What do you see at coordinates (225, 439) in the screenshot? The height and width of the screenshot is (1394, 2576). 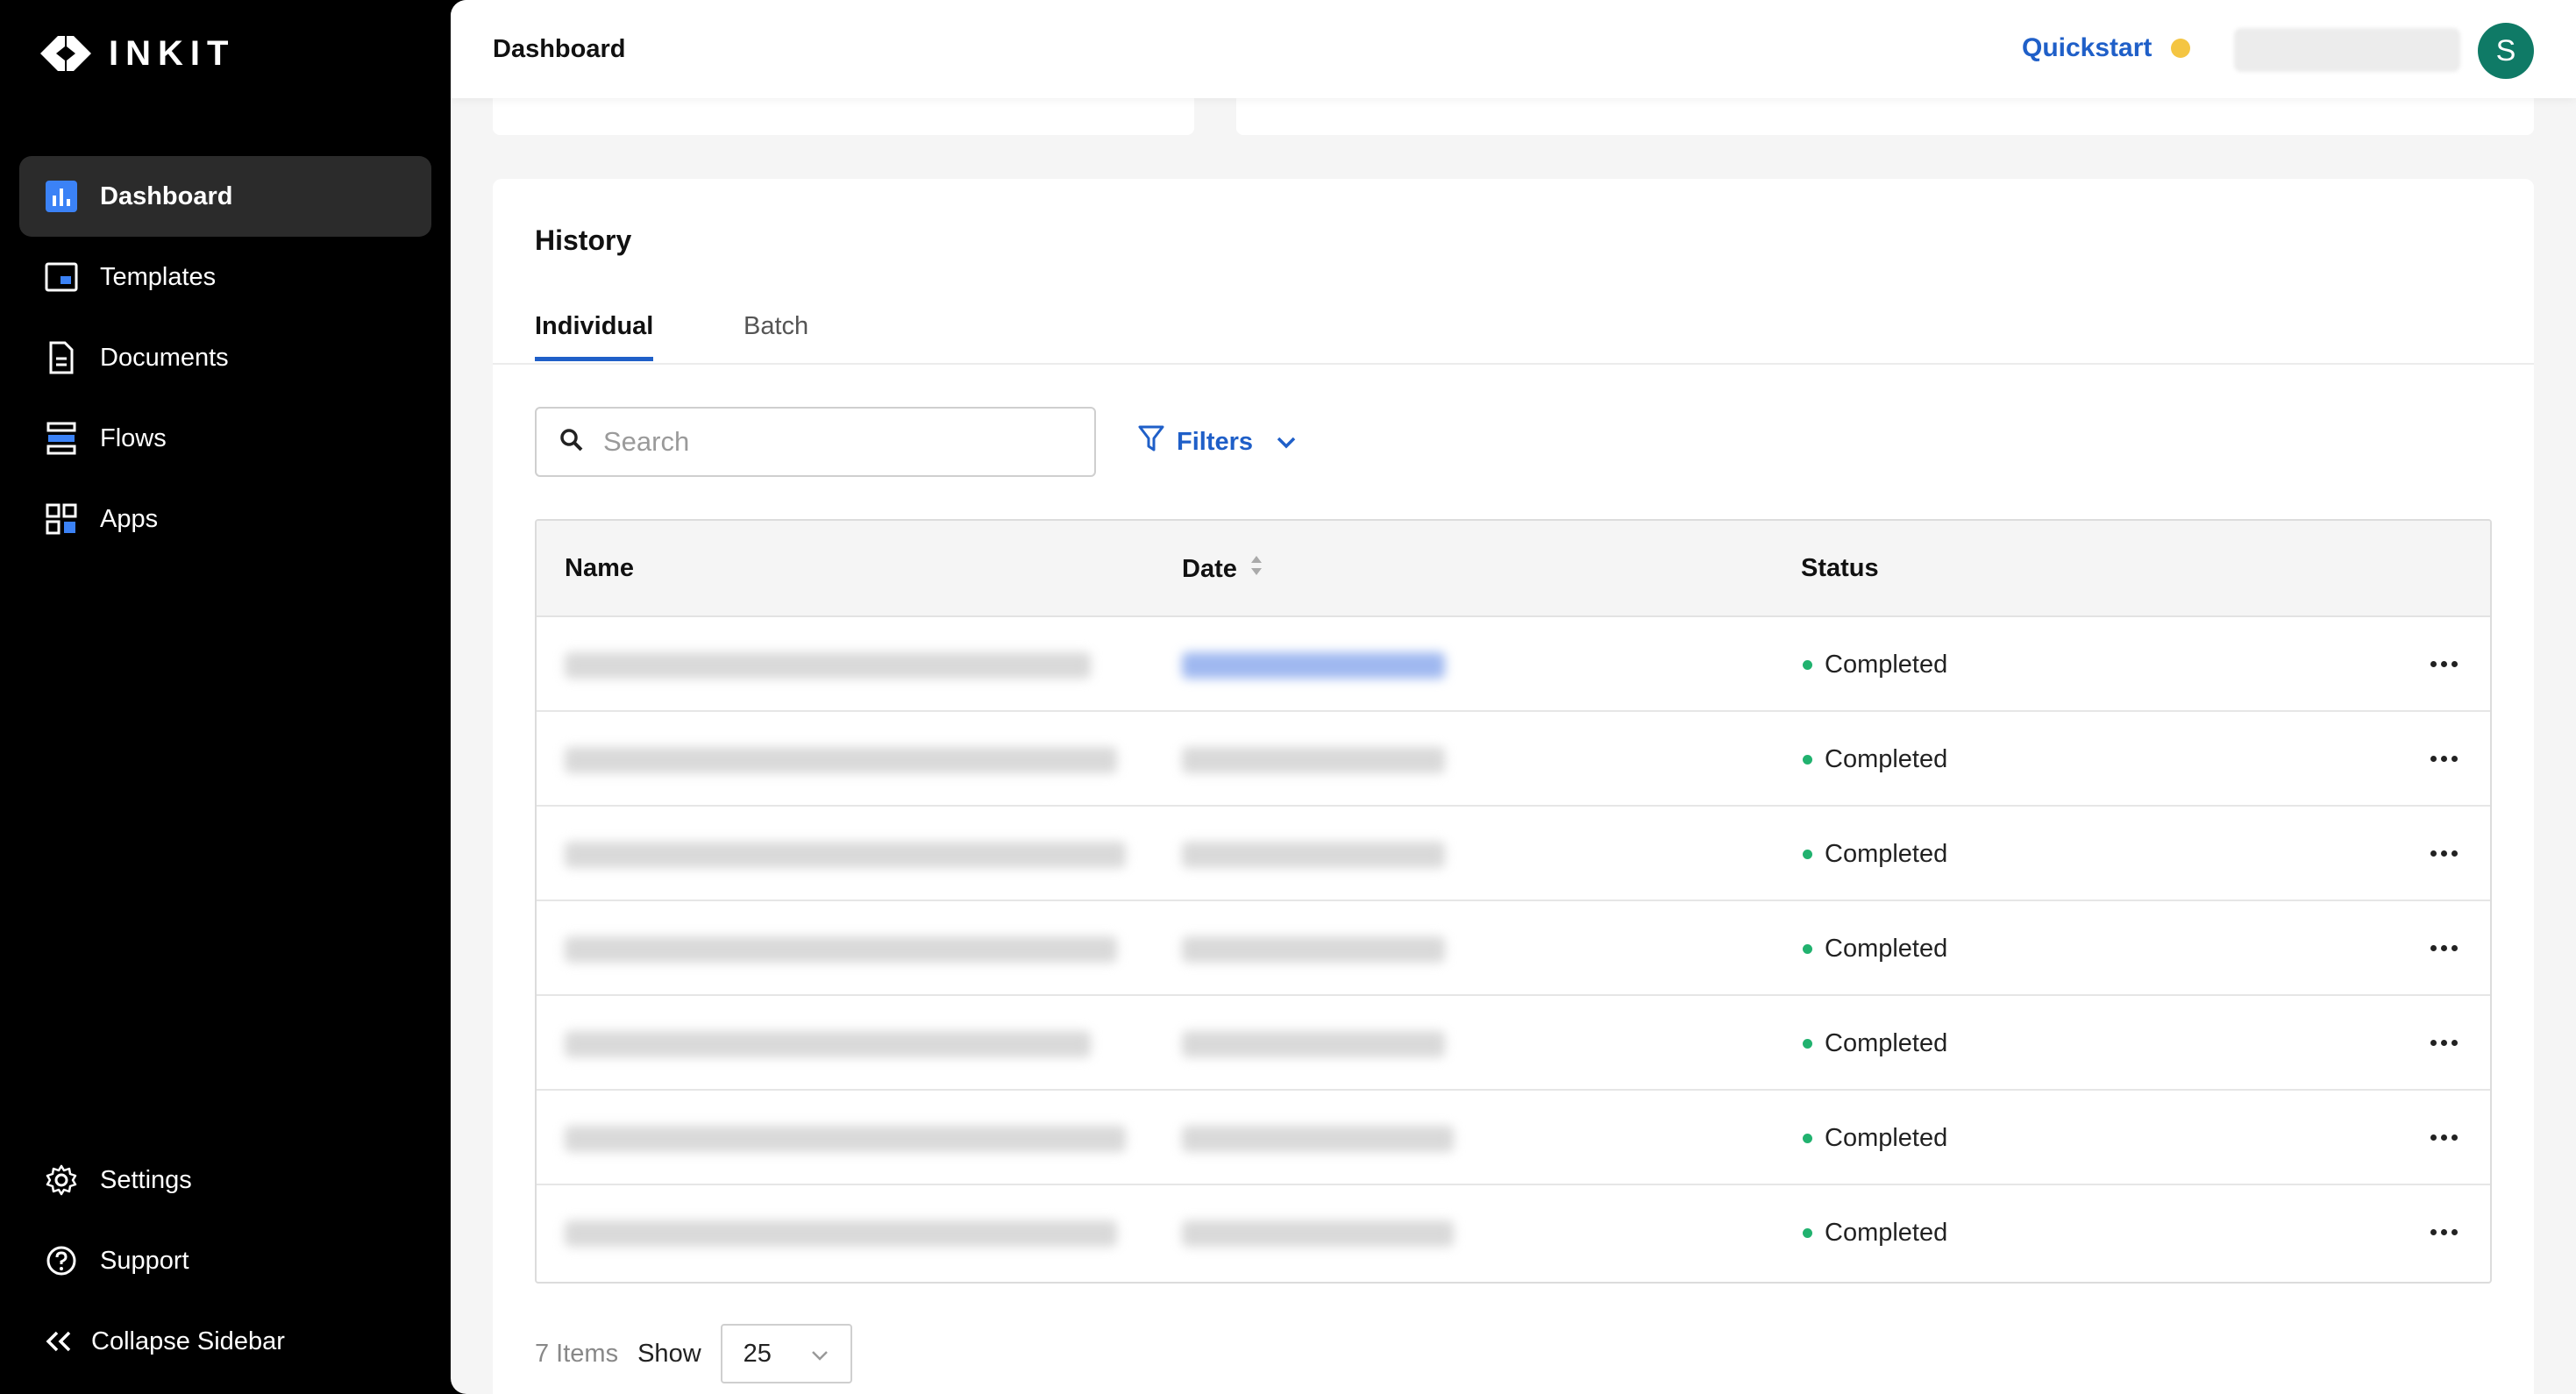 I see `sidebar-item-flows: Flows` at bounding box center [225, 439].